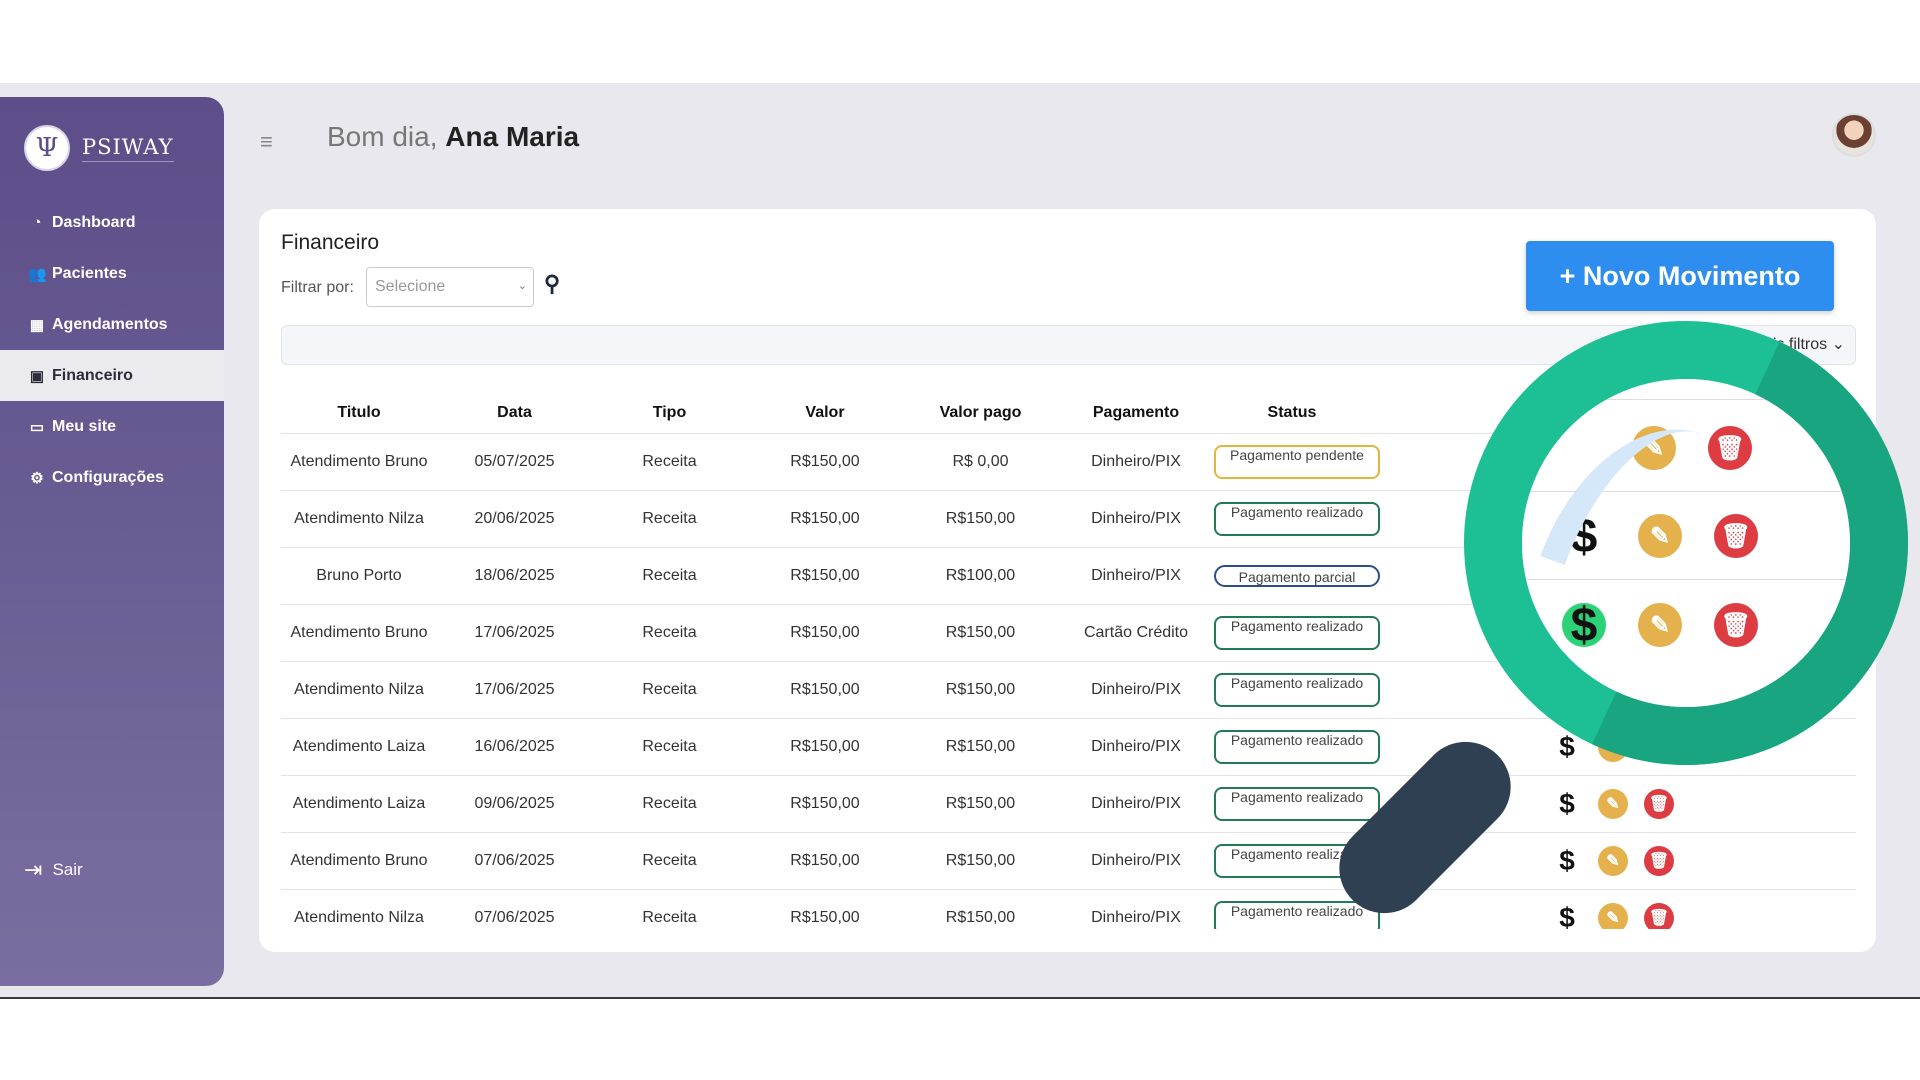  I want to click on cell-titulo: Atendimento Nilza, so click(359, 909).